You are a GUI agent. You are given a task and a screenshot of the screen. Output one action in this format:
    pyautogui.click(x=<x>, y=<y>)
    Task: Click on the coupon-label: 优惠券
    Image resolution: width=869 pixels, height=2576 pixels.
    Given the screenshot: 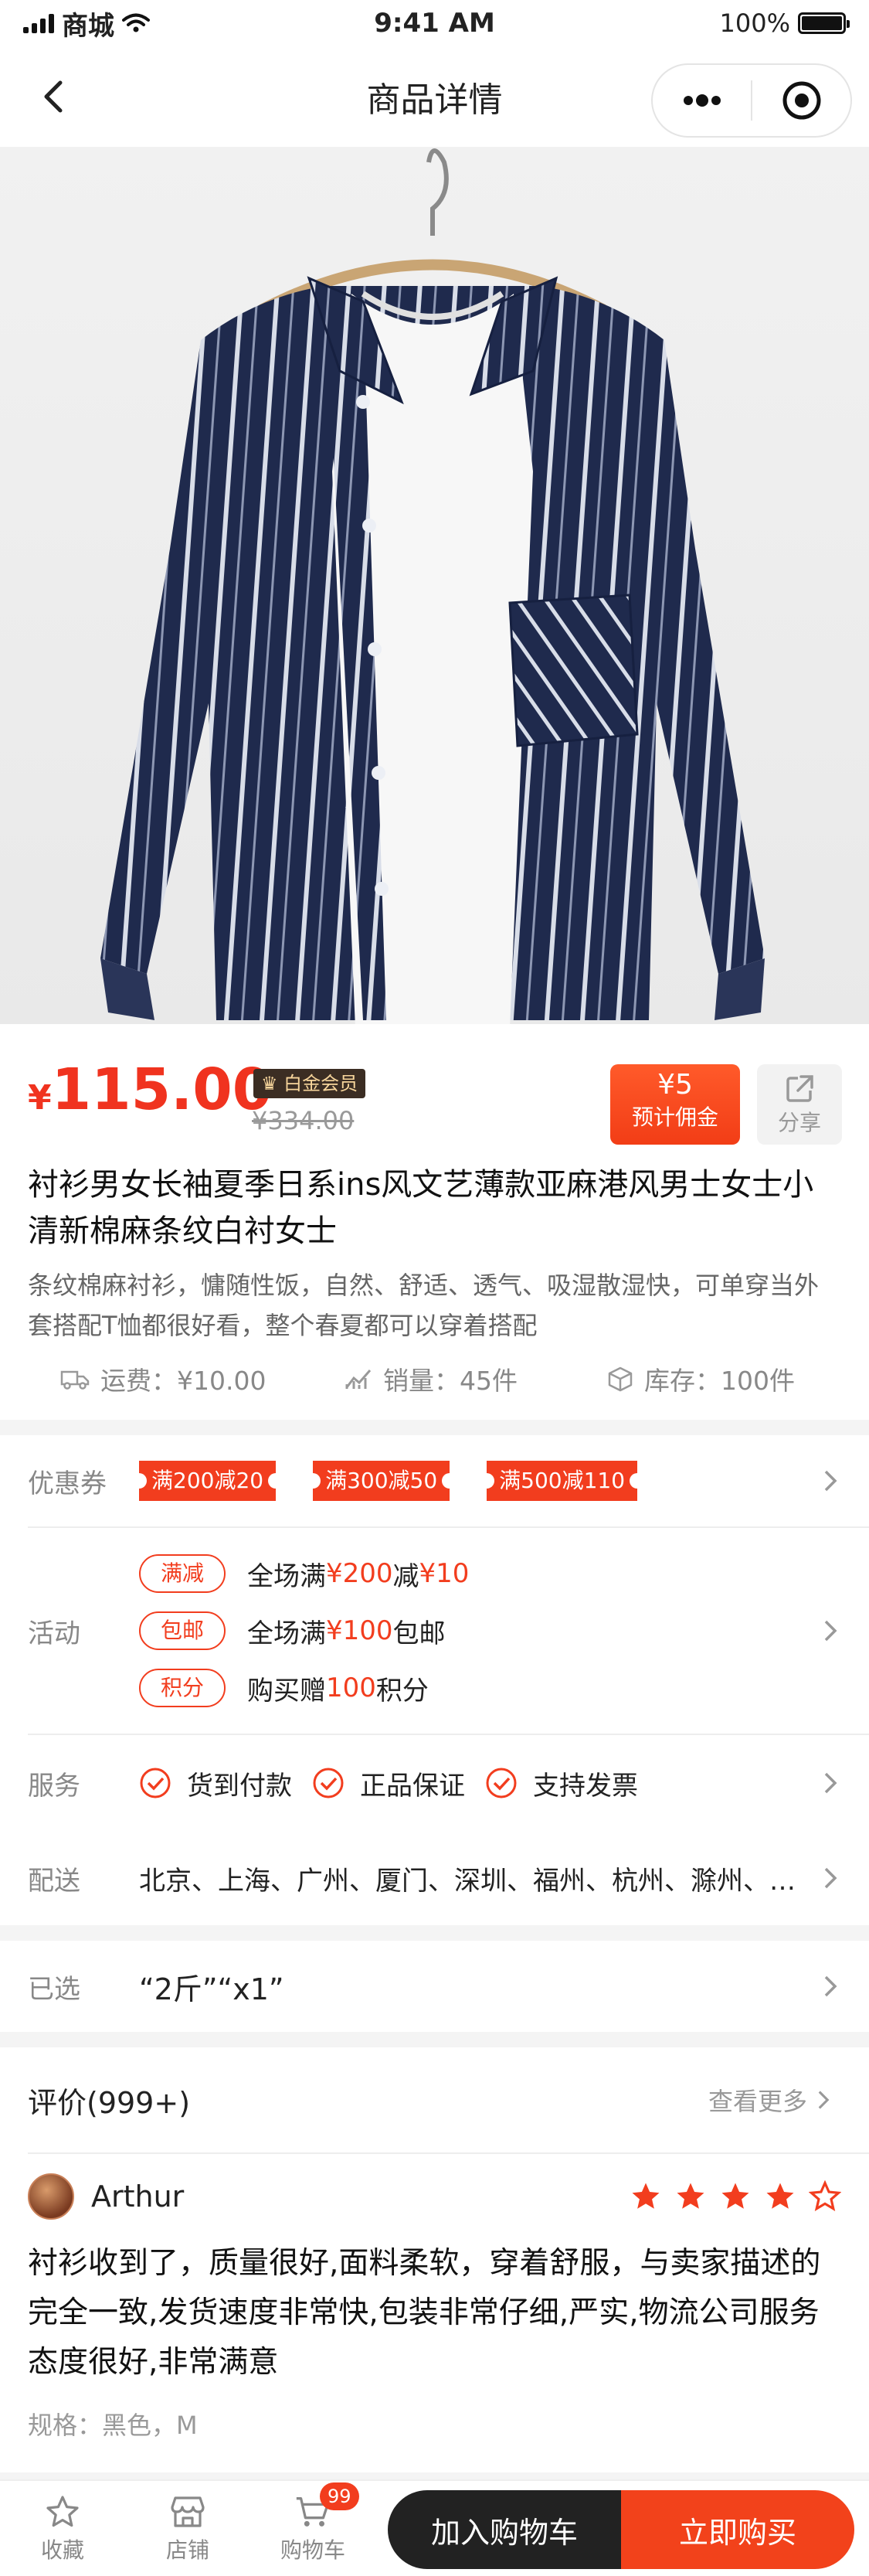 What is the action you would take?
    pyautogui.click(x=67, y=1483)
    